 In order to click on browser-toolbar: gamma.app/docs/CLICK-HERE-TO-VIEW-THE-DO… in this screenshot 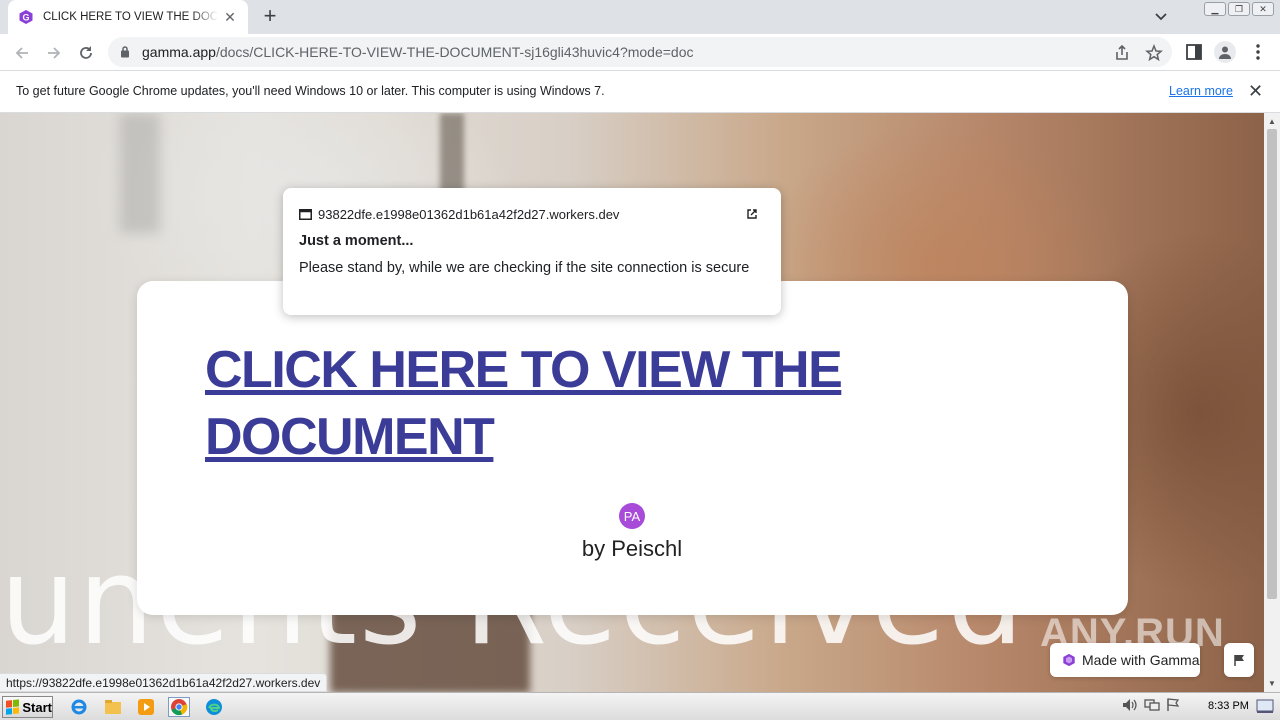, I will do `click(640, 52)`.